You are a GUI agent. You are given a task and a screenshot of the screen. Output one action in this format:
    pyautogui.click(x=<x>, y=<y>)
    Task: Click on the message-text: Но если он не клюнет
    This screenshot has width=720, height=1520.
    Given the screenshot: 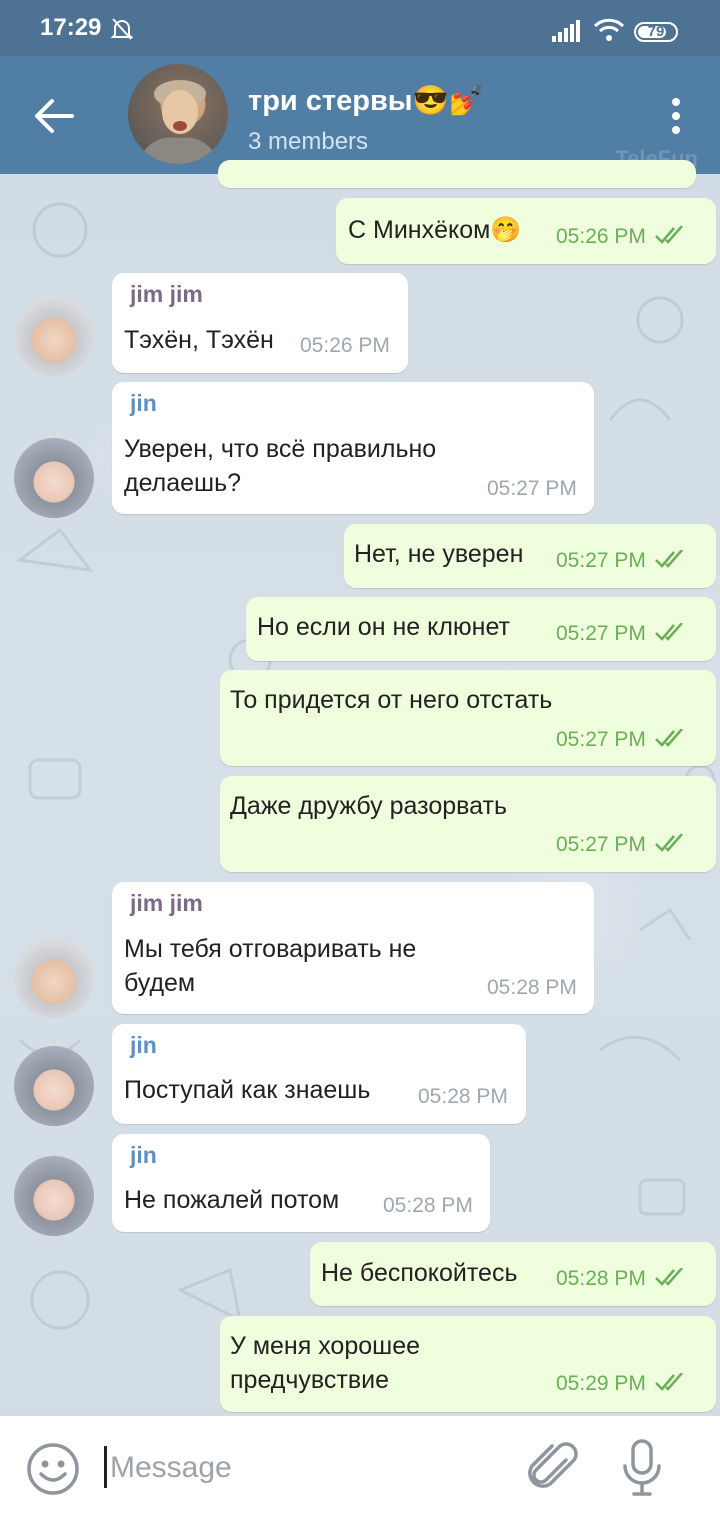 What is the action you would take?
    pyautogui.click(x=384, y=627)
    